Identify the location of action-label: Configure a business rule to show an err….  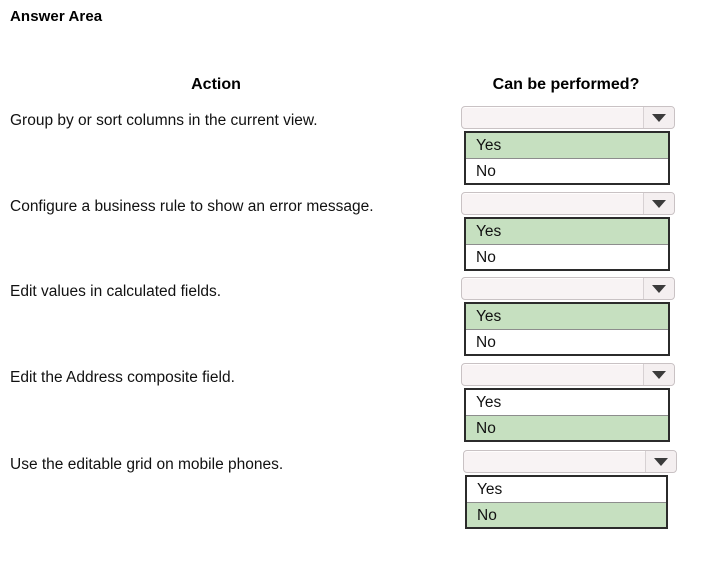
(192, 206).